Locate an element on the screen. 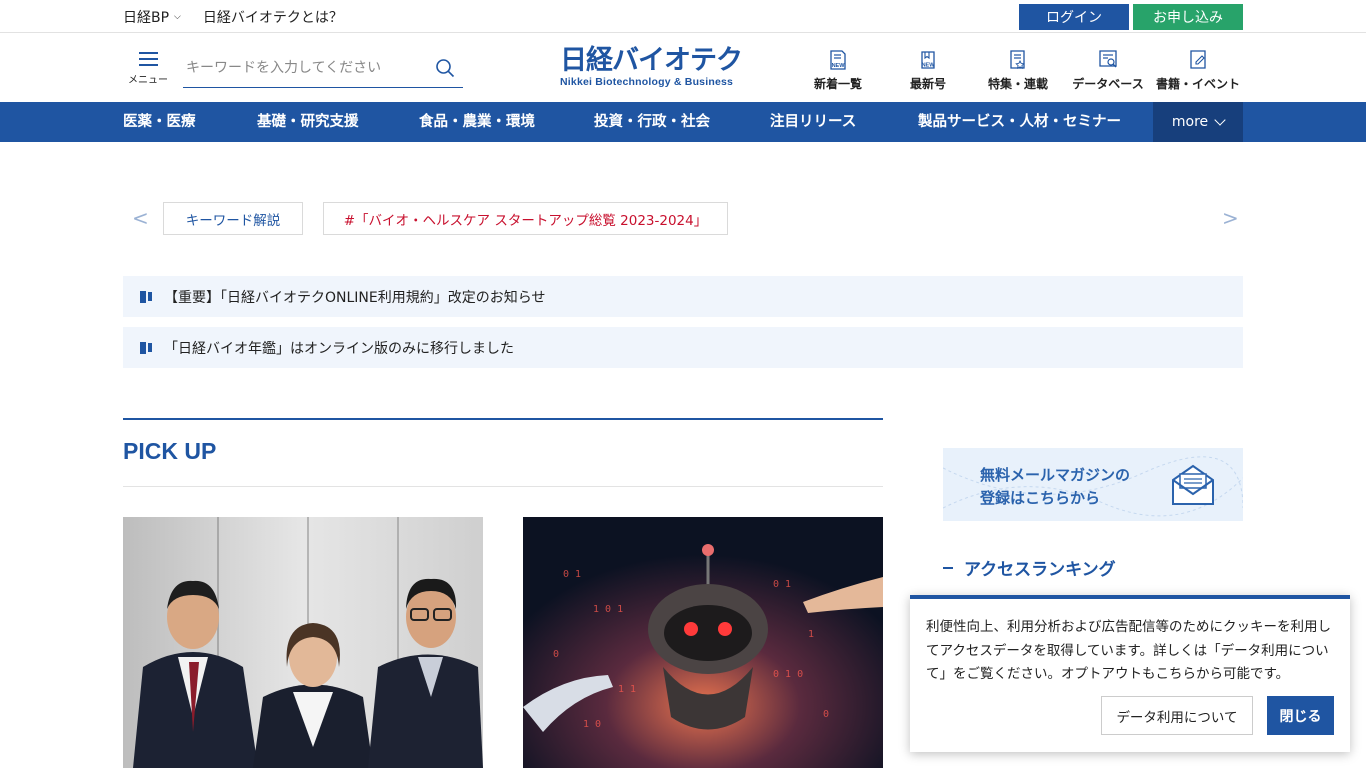 This screenshot has width=1366, height=768. apply-button: お申し込み is located at coordinates (1188, 16).